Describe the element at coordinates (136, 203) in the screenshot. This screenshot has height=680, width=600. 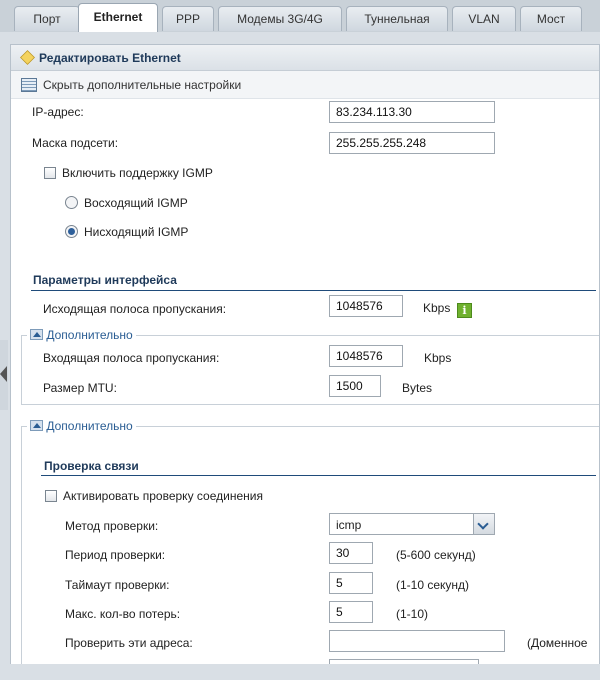
I see `igmp-upstream-label: Восходящий IGMP` at that location.